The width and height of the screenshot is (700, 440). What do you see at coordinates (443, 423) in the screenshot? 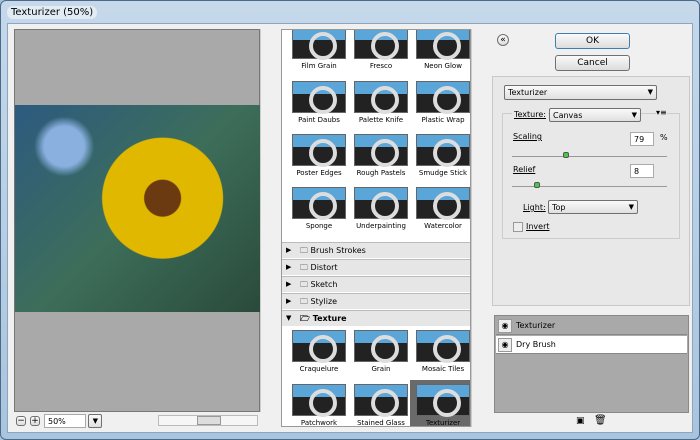
I see `filter-thumbnail-label: Texturizer` at bounding box center [443, 423].